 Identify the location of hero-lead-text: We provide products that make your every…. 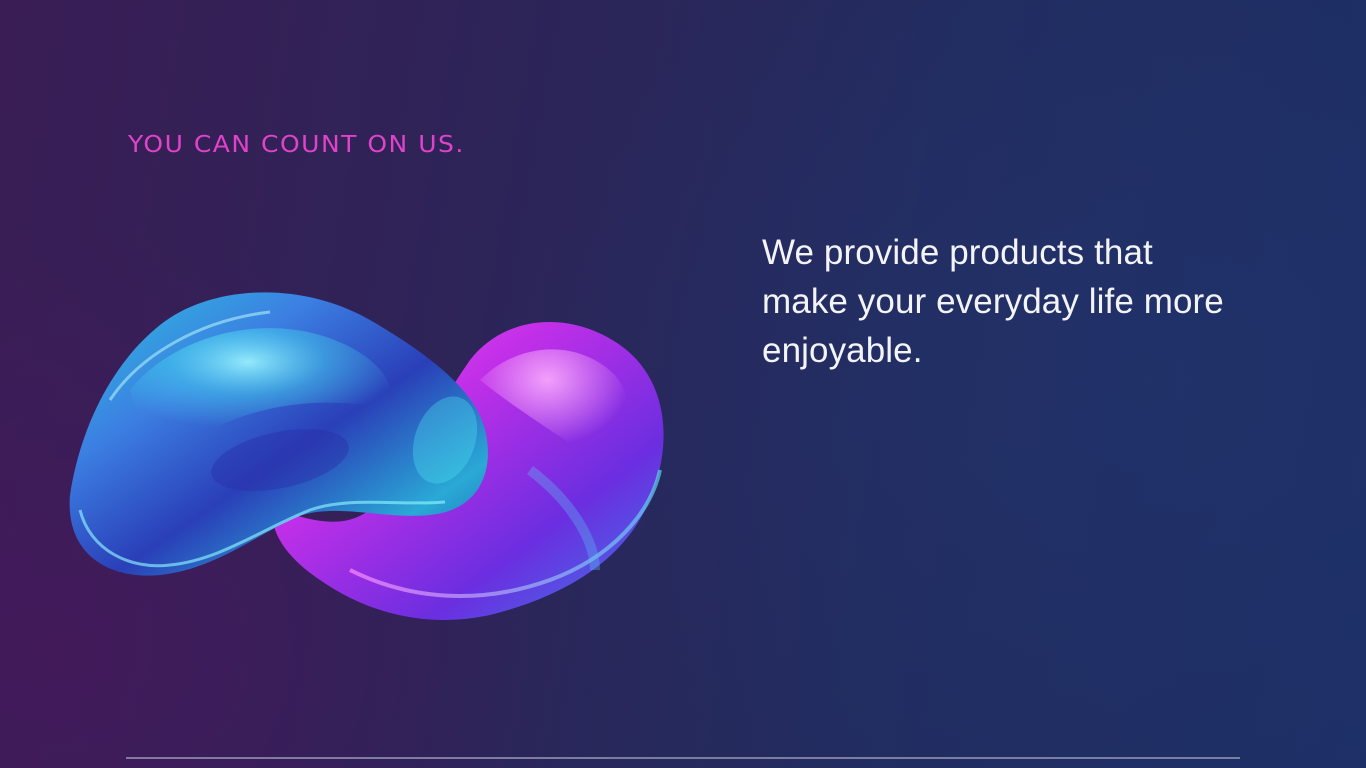
(993, 301).